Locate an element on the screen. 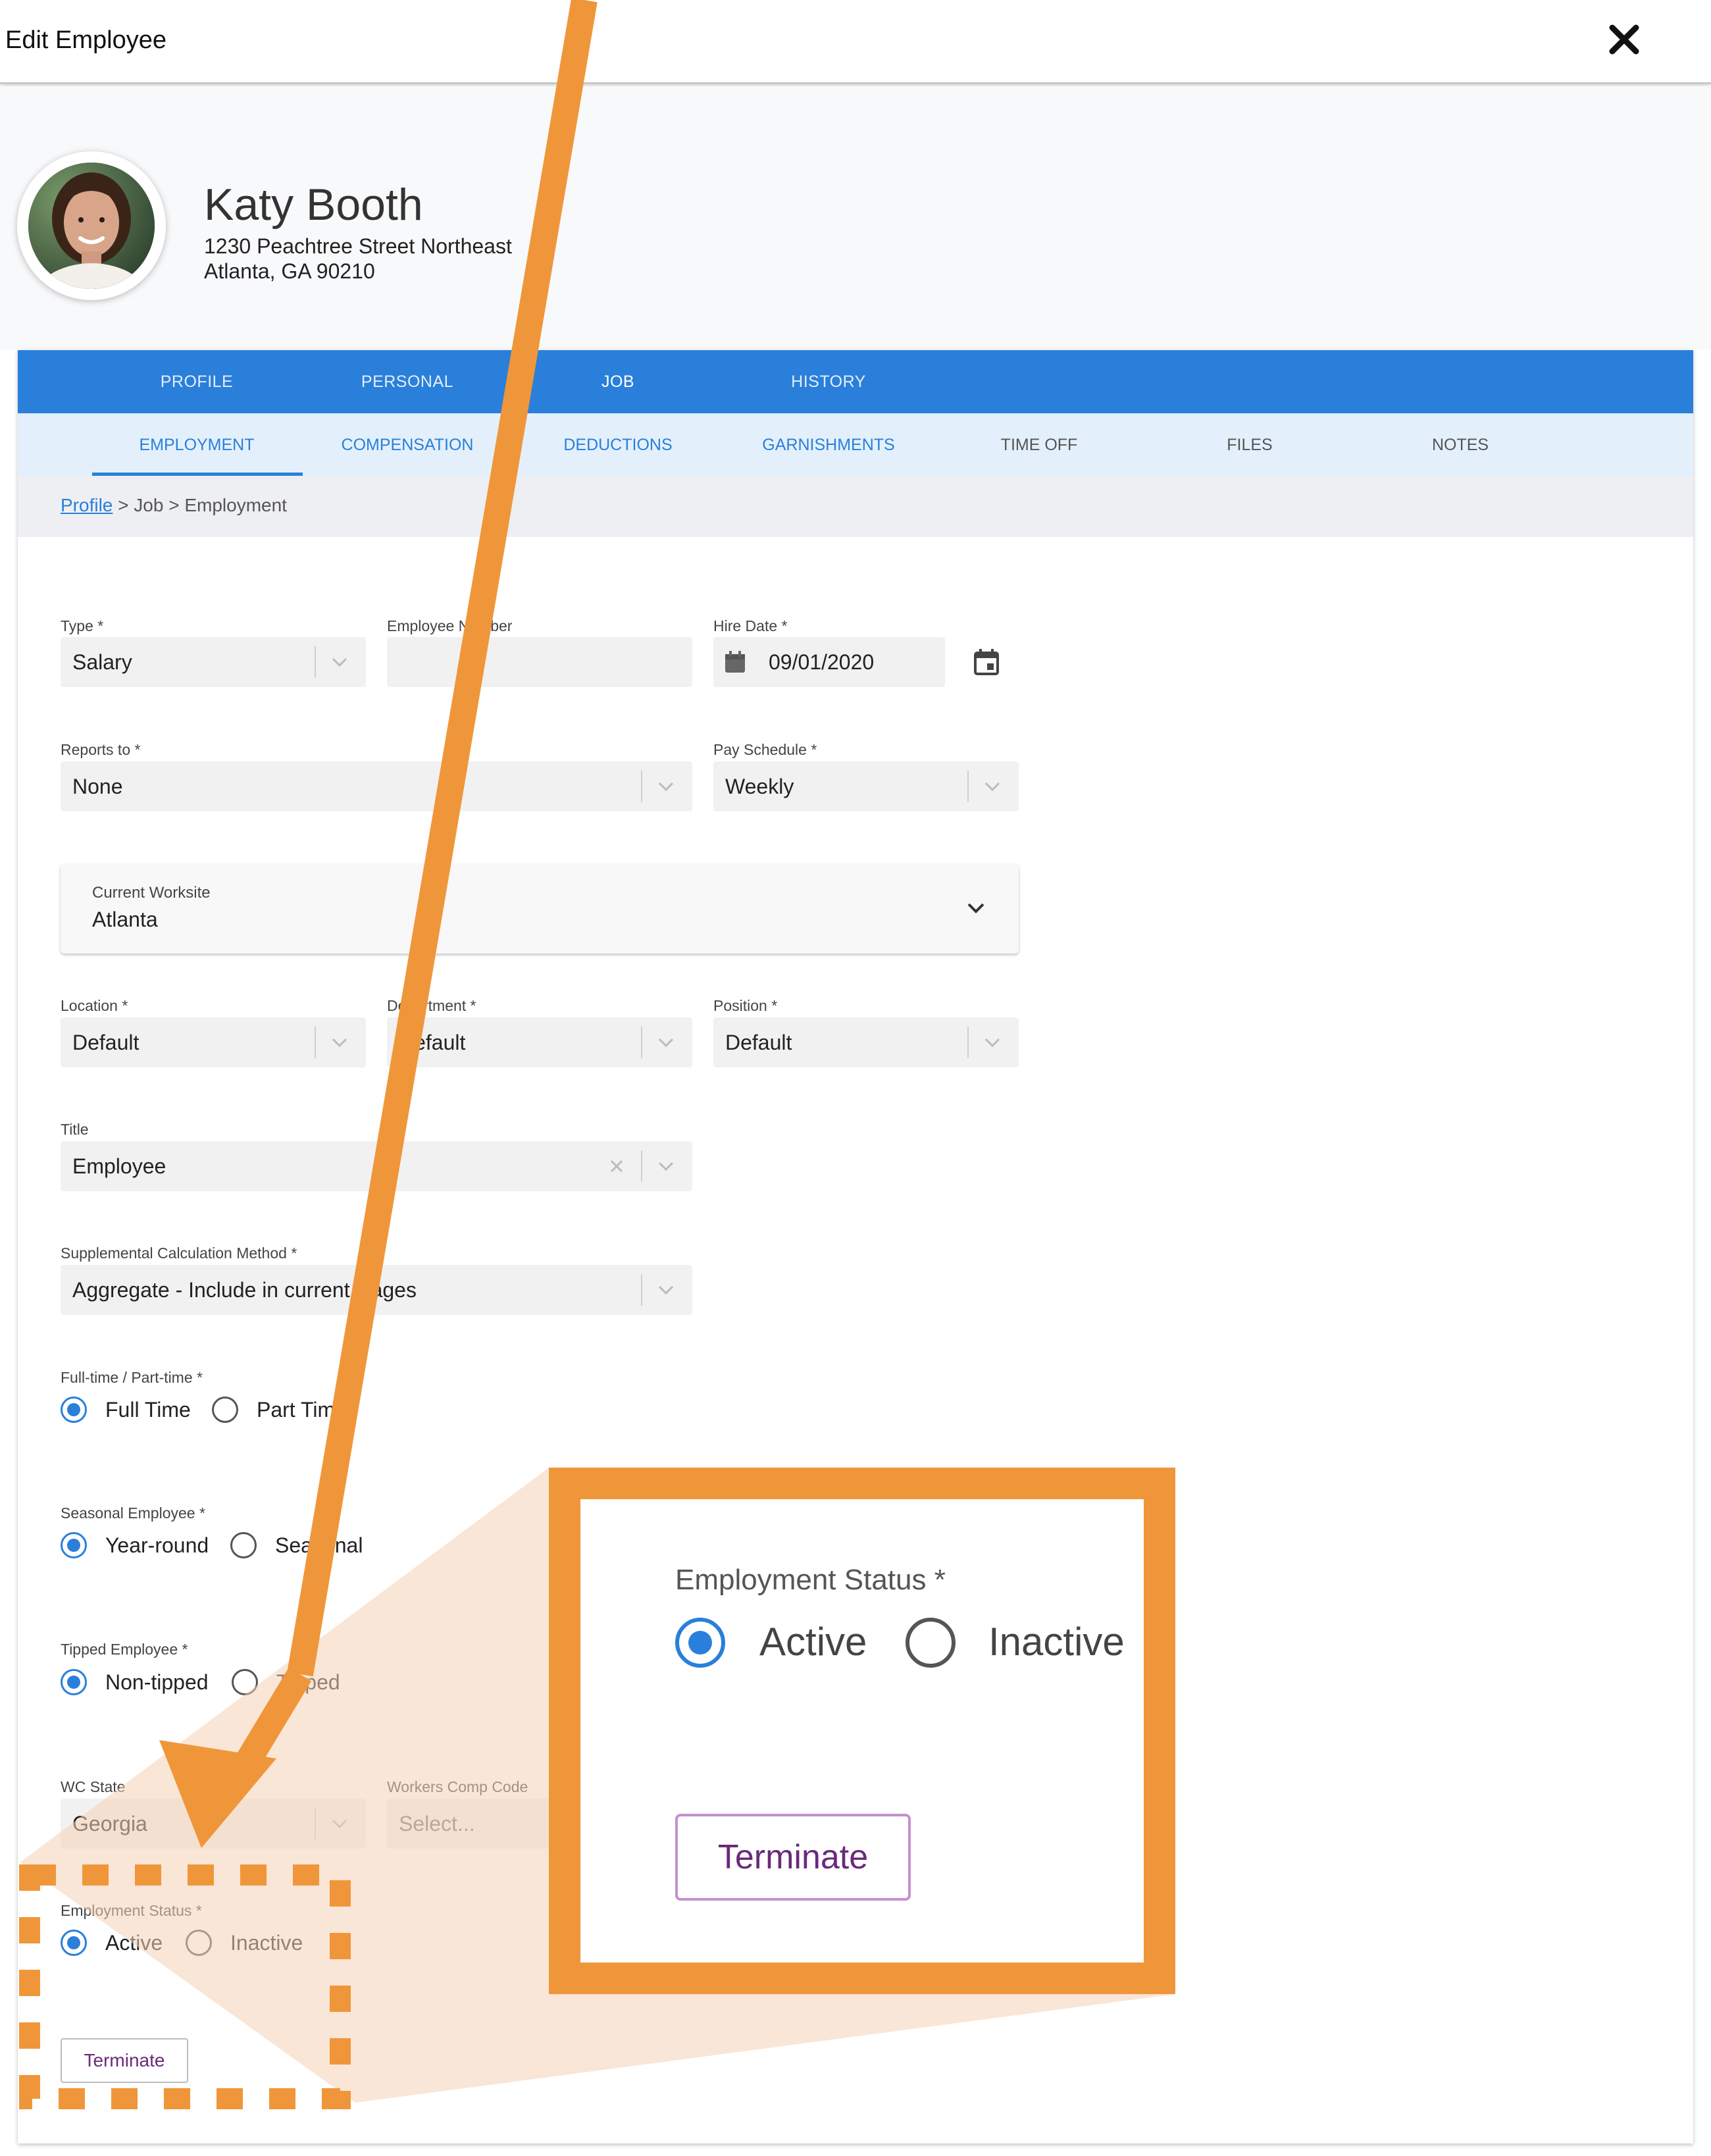  pay-schedule-label: Pay Schedule * is located at coordinates (765, 749).